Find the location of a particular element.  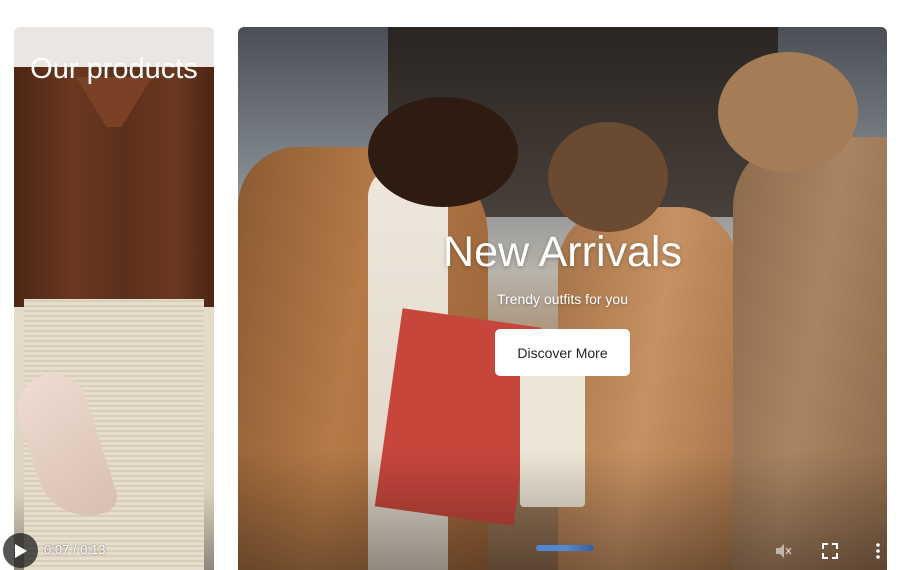

video-controls: 0:07 / 0:13 is located at coordinates (449, 550).